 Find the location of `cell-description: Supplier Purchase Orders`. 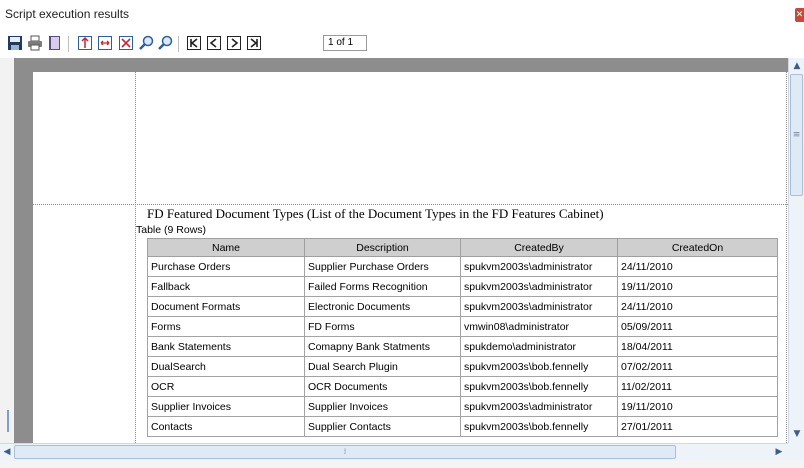

cell-description: Supplier Purchase Orders is located at coordinates (382, 266).